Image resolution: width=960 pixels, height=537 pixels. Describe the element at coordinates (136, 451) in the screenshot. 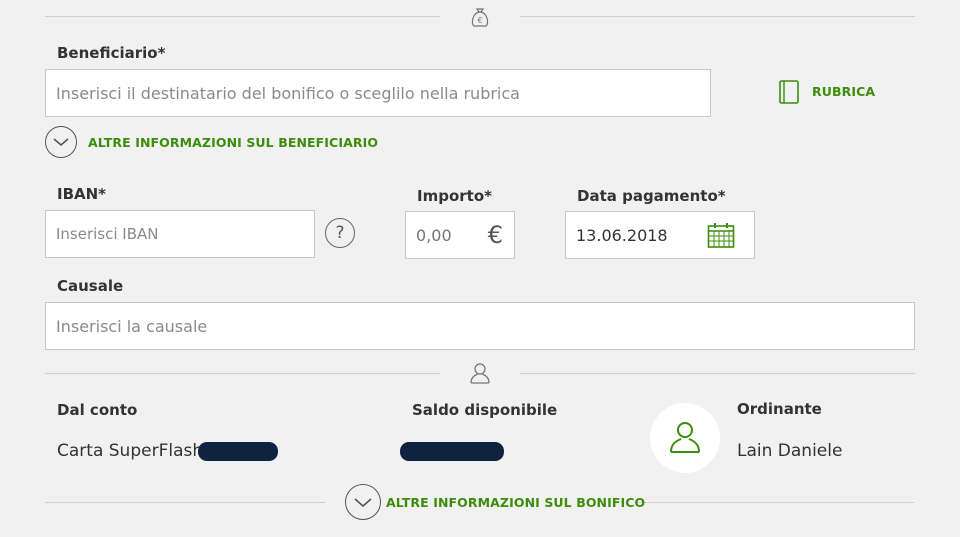

I see `conto-value: Carta SuperFlash -` at that location.